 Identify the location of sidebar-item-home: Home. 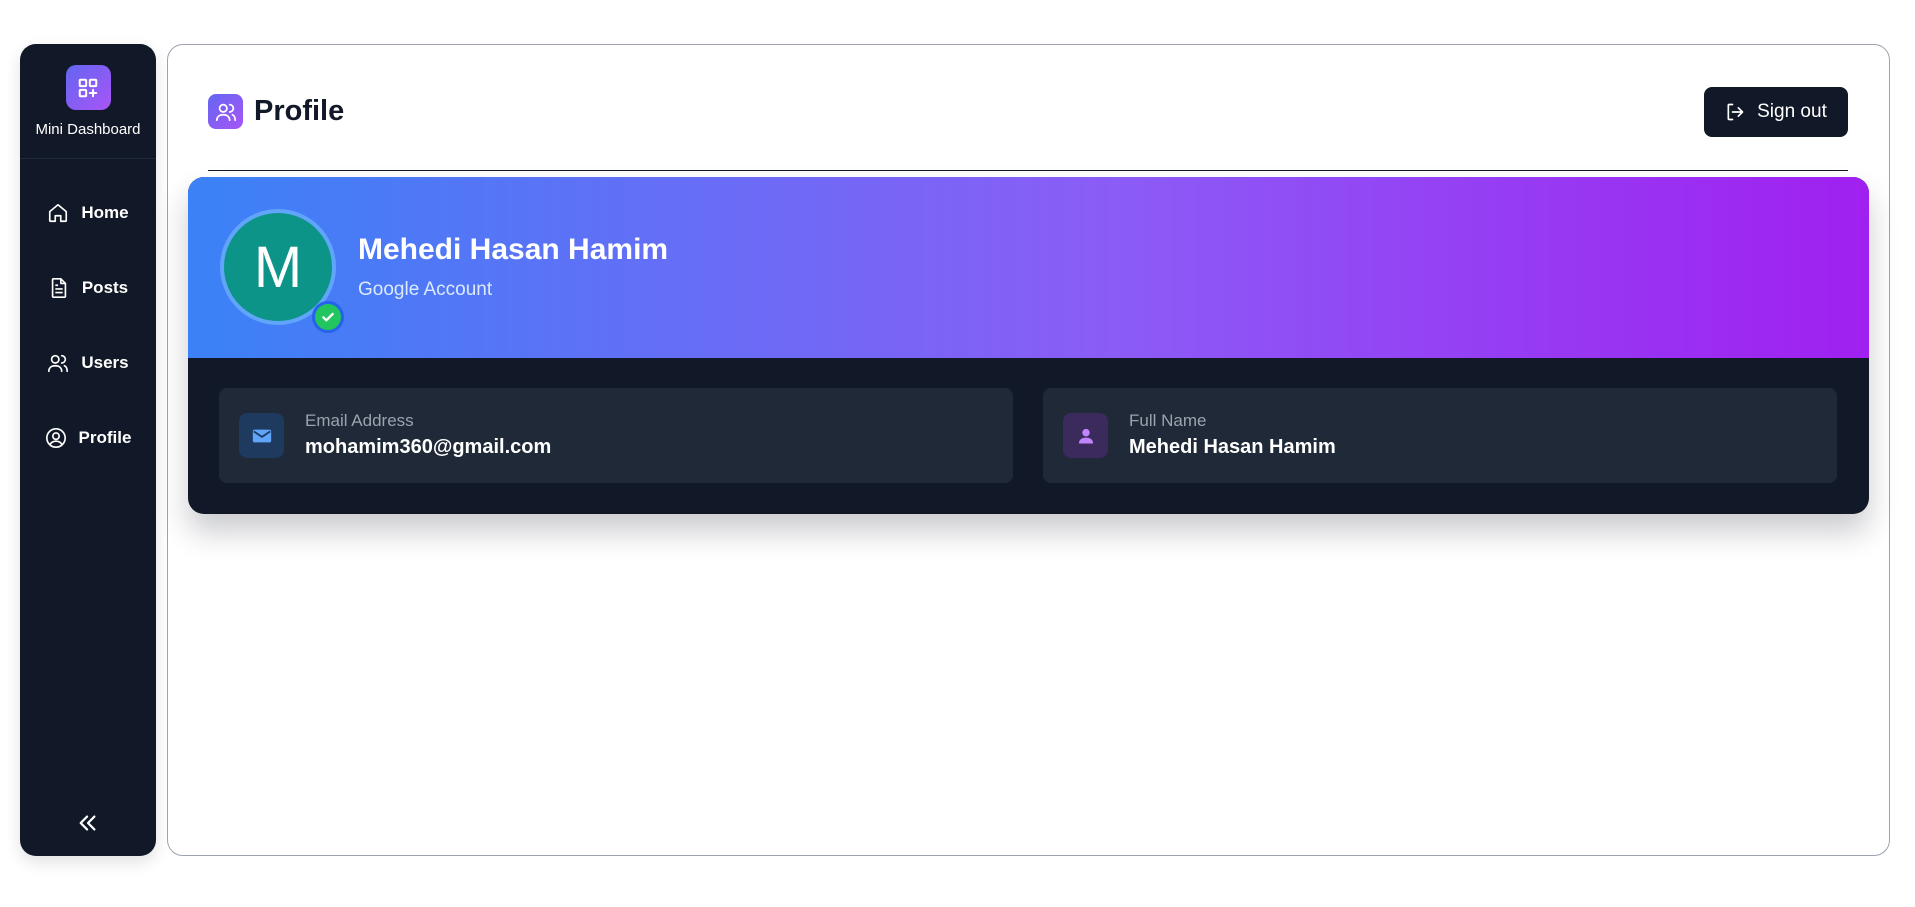
(88, 212).